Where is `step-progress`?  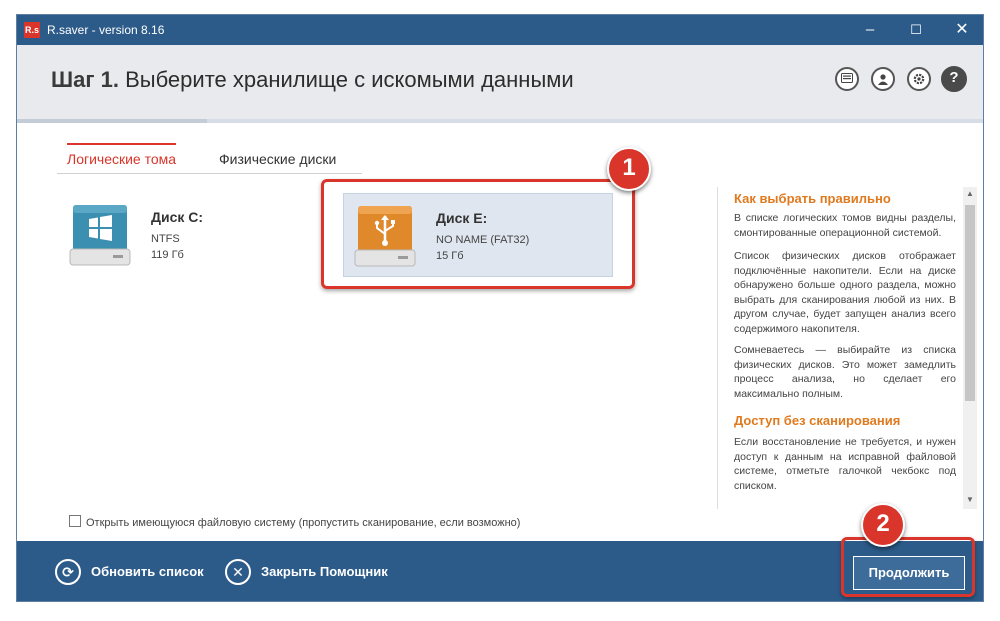
step-progress is located at coordinates (500, 121).